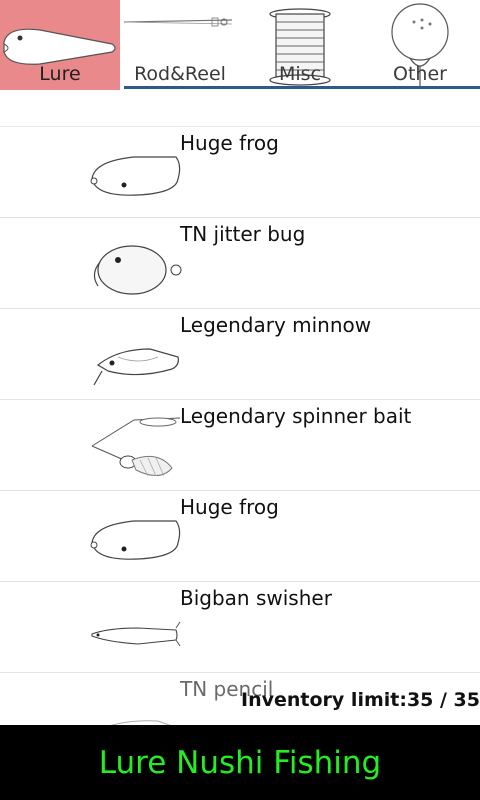 The width and height of the screenshot is (480, 800). I want to click on list-item: Legendary spinner bait, so click(240, 445).